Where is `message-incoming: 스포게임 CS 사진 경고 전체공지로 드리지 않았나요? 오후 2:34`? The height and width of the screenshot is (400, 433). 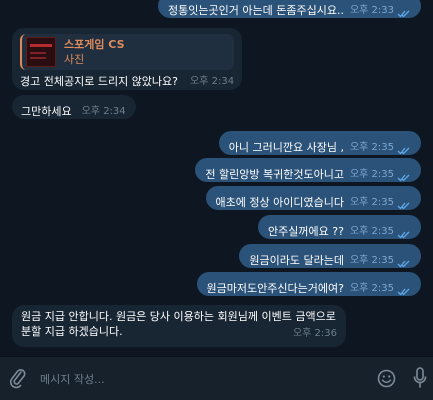 message-incoming: 스포게임 CS 사진 경고 전체공지로 드리지 않았나요? 오후 2:34 is located at coordinates (127, 59).